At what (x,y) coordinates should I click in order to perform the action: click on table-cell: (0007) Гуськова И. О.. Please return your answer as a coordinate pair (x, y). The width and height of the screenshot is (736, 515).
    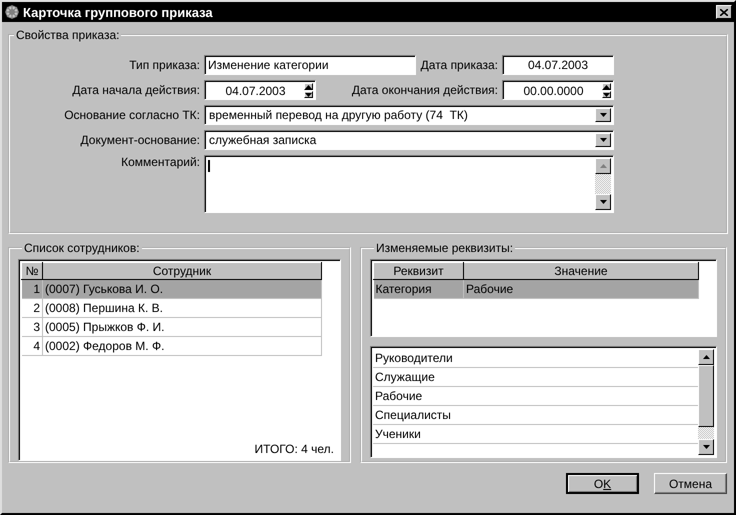
    Looking at the image, I should click on (182, 289).